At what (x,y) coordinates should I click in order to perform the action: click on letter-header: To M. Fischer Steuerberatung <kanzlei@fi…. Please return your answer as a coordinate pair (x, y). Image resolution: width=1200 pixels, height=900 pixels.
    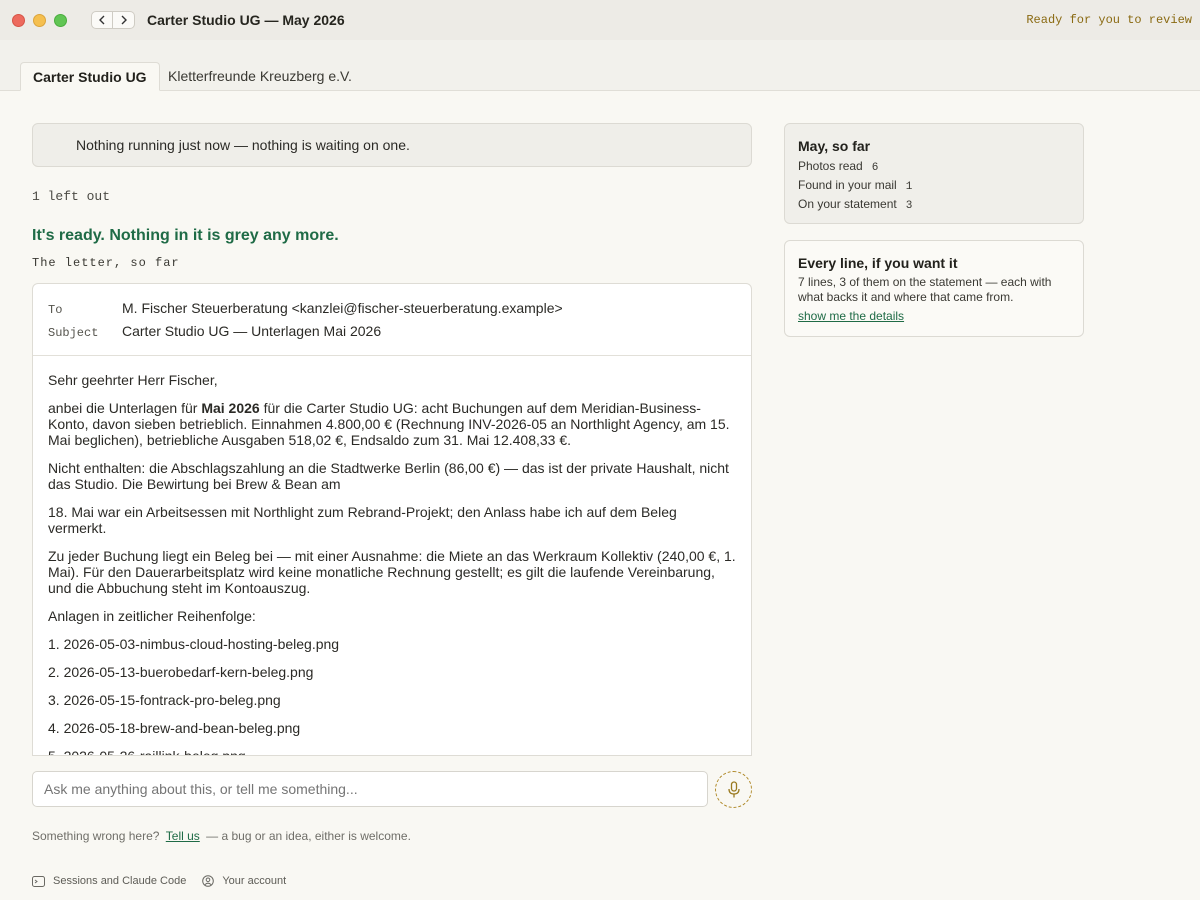
    Looking at the image, I should click on (392, 320).